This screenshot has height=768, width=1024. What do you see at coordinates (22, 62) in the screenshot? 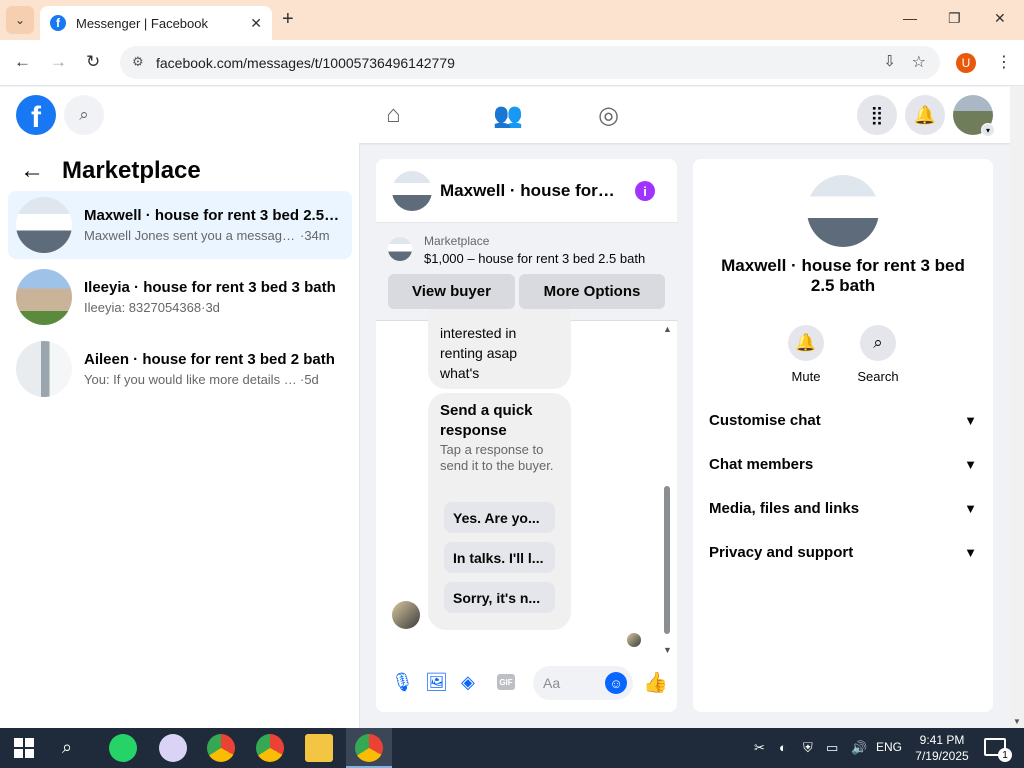
I see `back-icon: ←` at bounding box center [22, 62].